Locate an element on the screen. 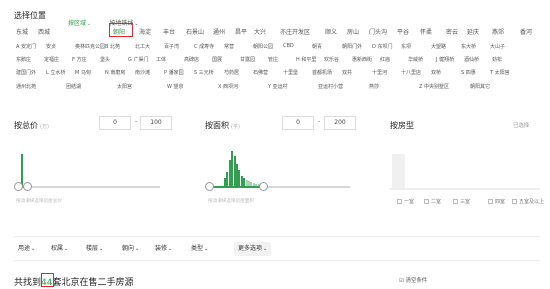 Image resolution: width=550 pixels, height=289 pixels. district-link: 燕郊 is located at coordinates (498, 31).